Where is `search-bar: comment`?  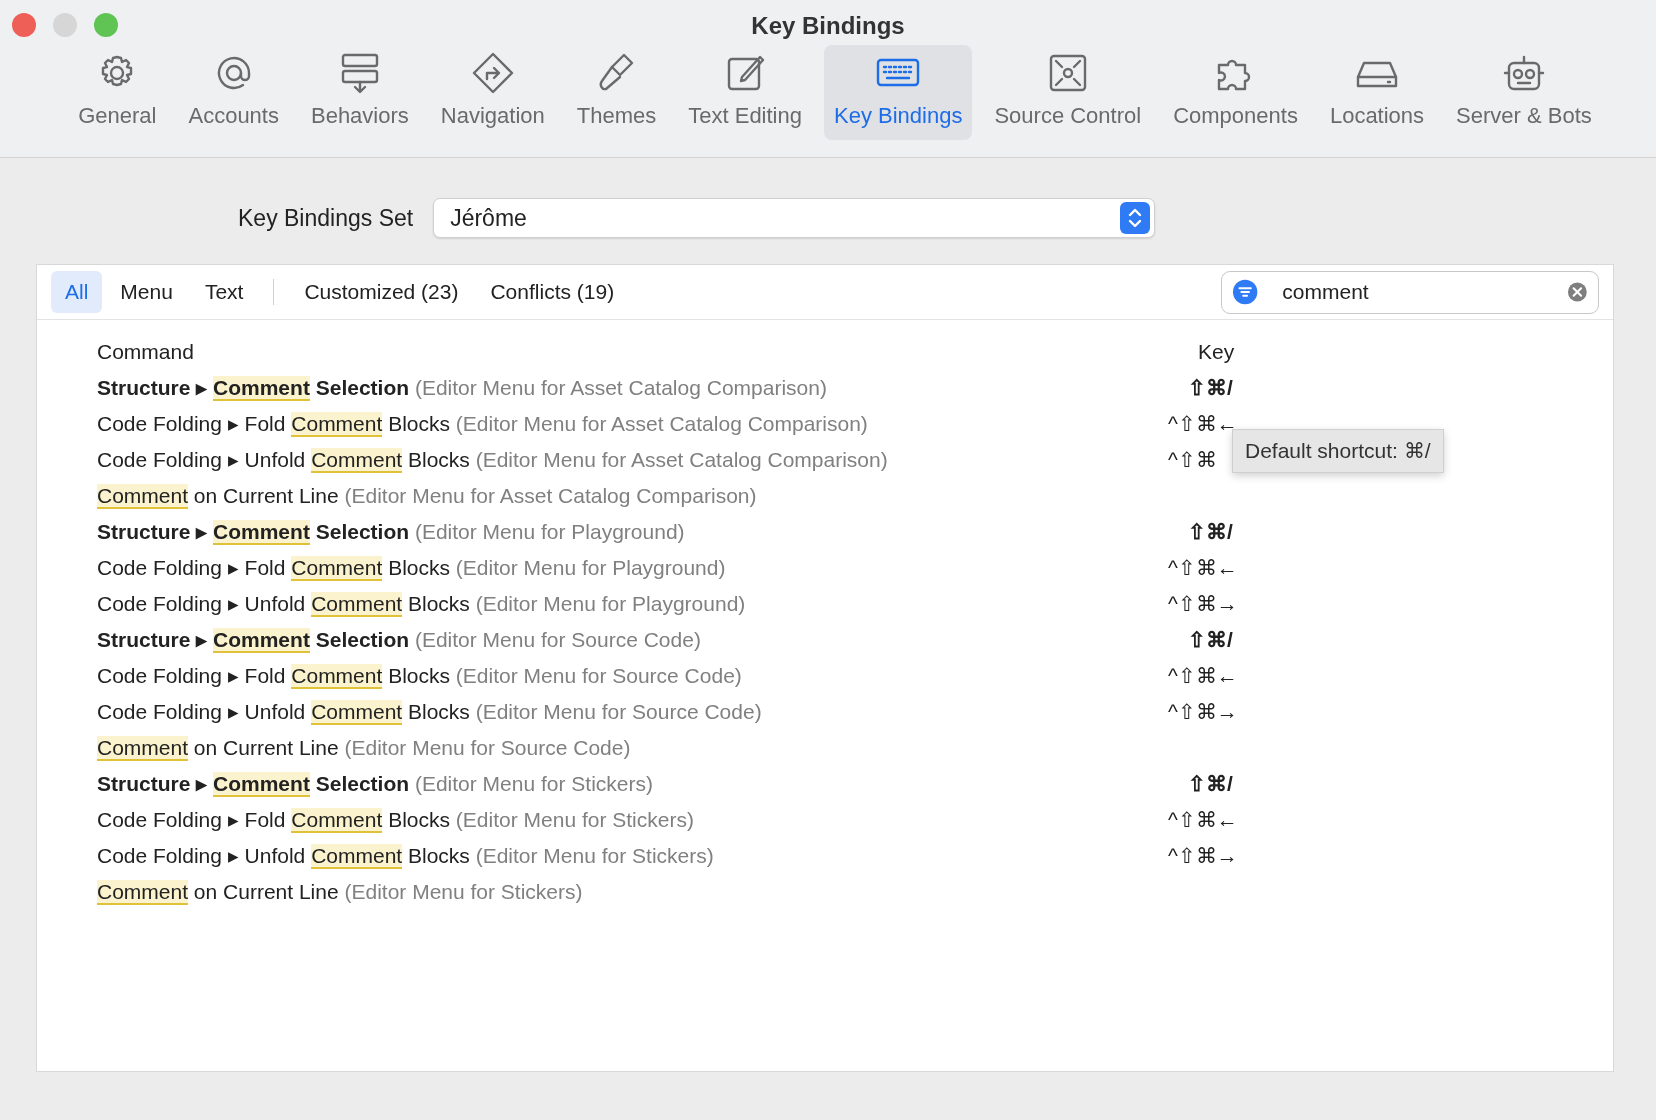 search-bar: comment is located at coordinates (1410, 292).